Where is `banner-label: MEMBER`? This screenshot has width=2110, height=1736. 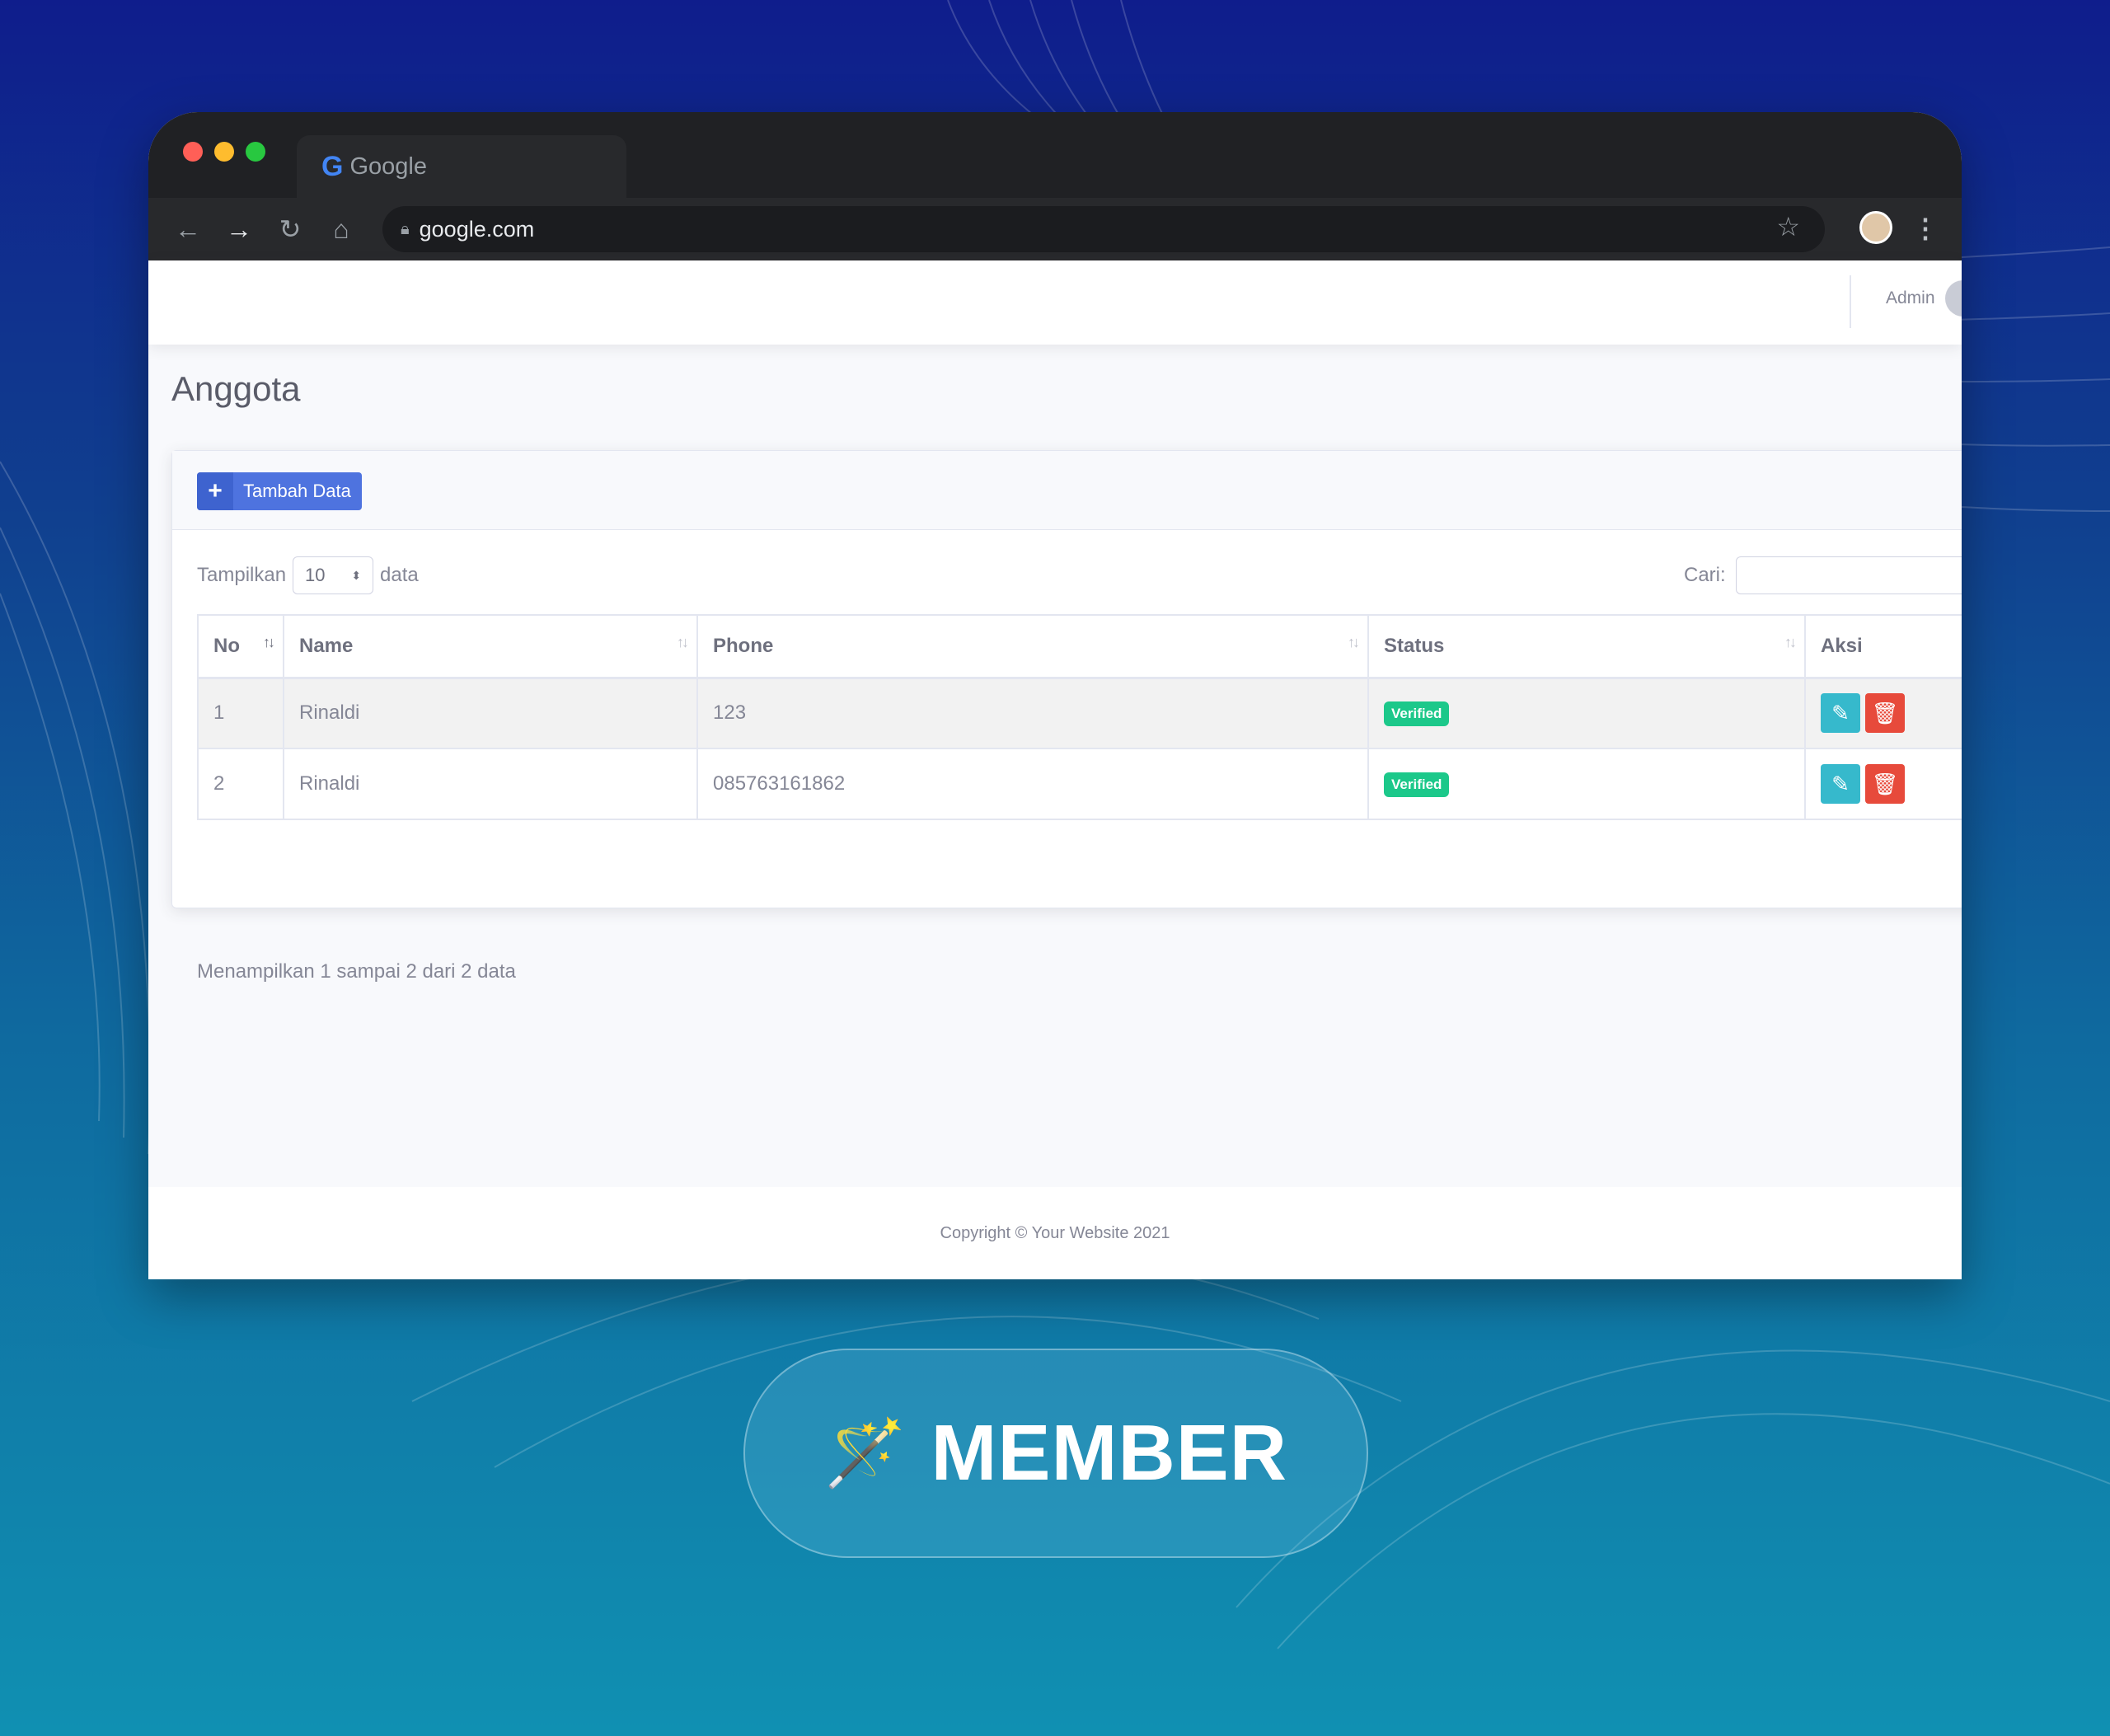
banner-label: MEMBER is located at coordinates (1110, 1453).